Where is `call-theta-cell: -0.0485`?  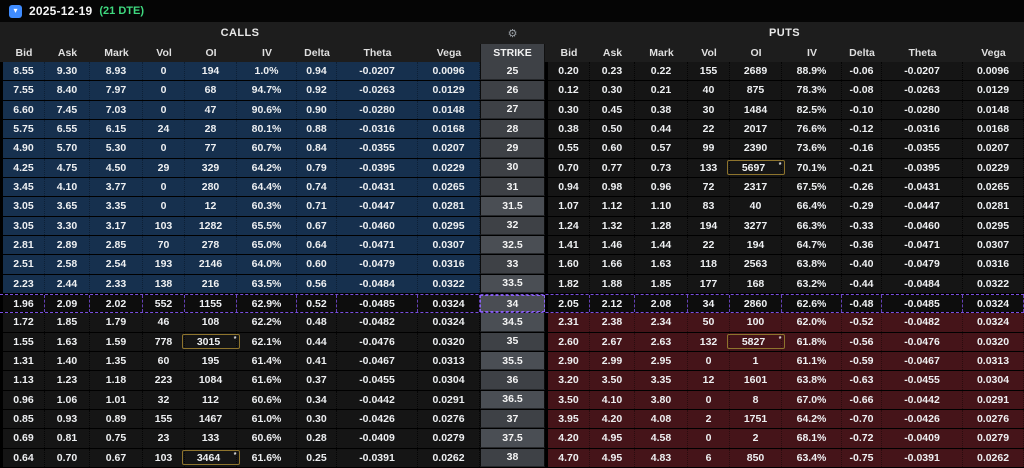 call-theta-cell: -0.0485 is located at coordinates (377, 303).